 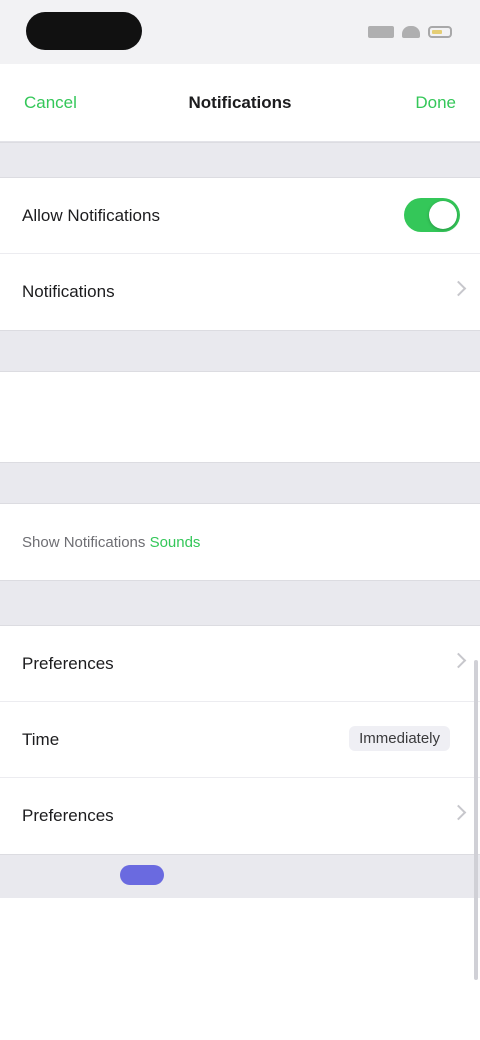 What do you see at coordinates (84, 31) in the screenshot?
I see `dynamic-island` at bounding box center [84, 31].